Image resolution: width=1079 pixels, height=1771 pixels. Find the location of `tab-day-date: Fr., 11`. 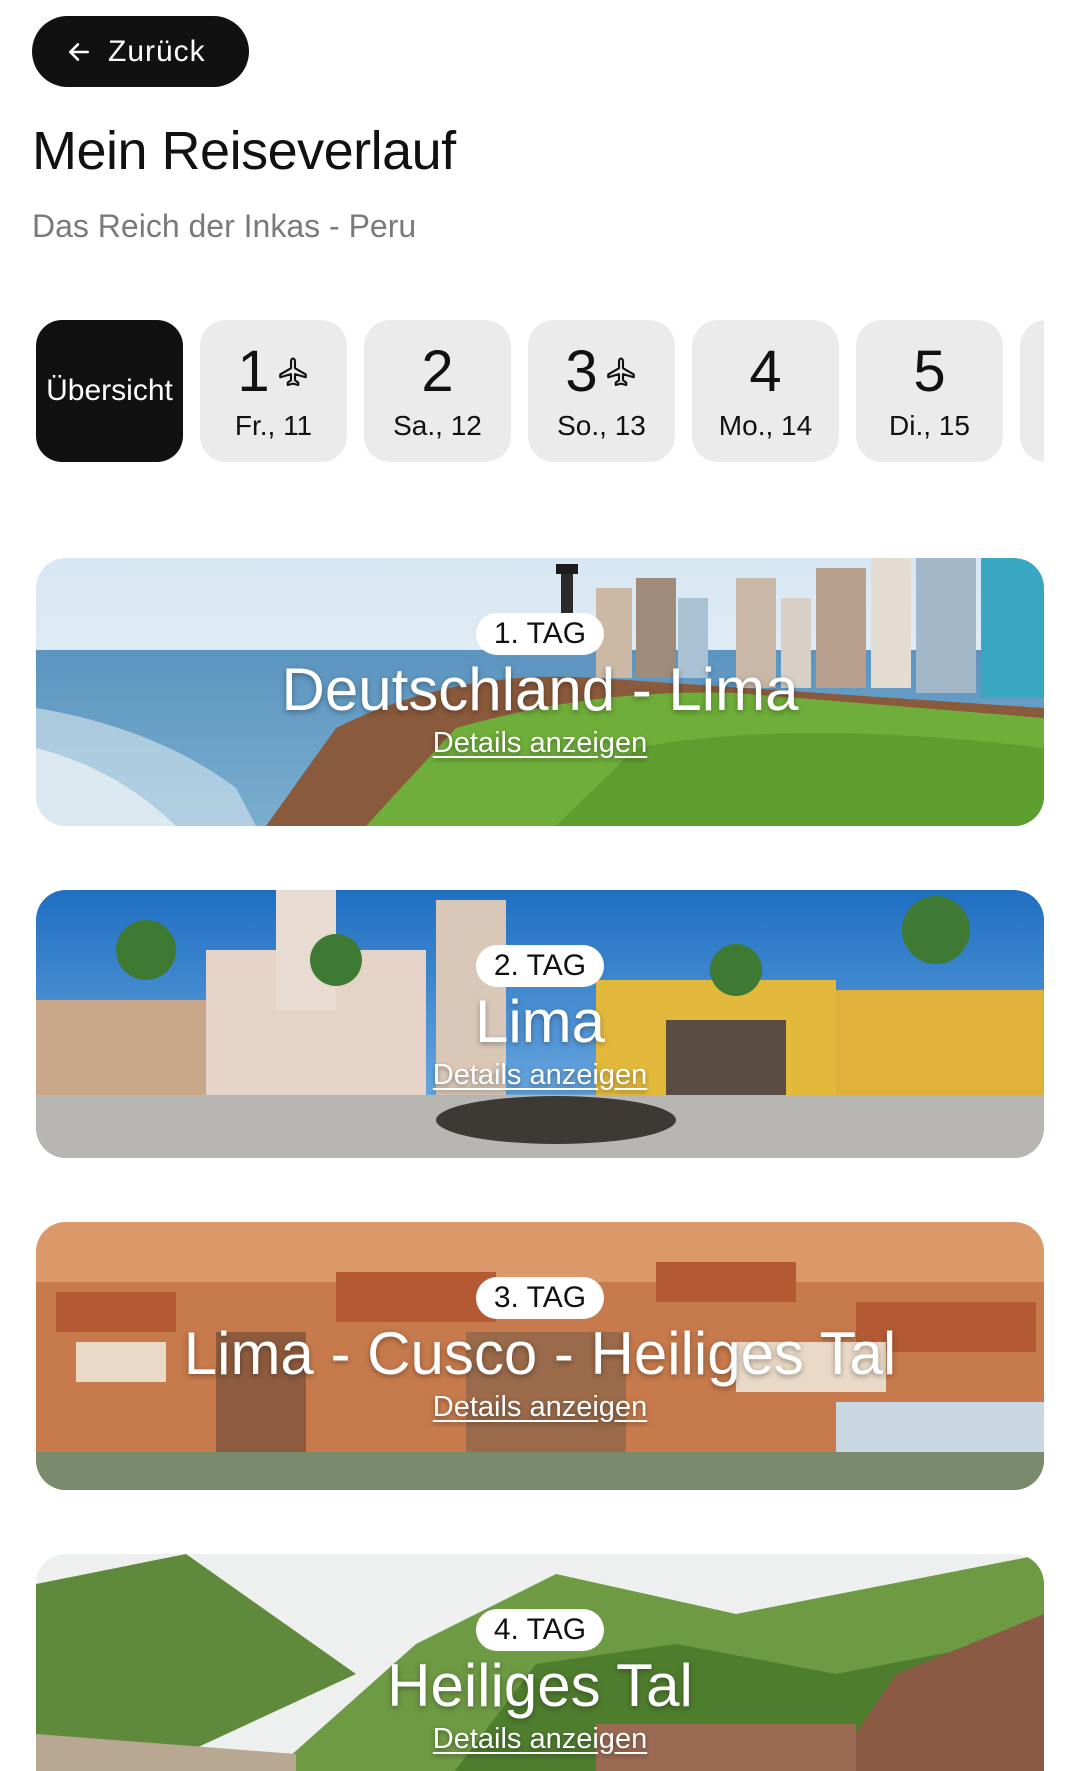

tab-day-date: Fr., 11 is located at coordinates (273, 425).